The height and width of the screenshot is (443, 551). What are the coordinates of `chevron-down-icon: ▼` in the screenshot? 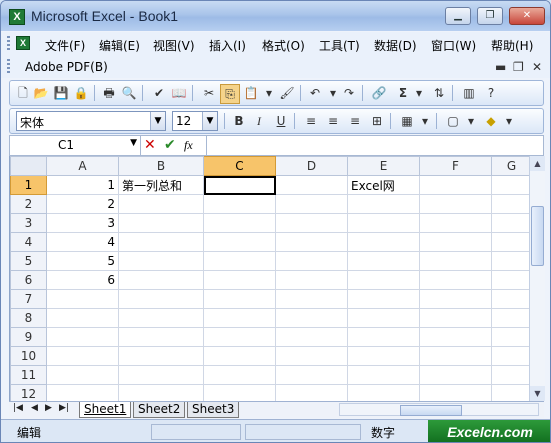 It's located at (133, 143).